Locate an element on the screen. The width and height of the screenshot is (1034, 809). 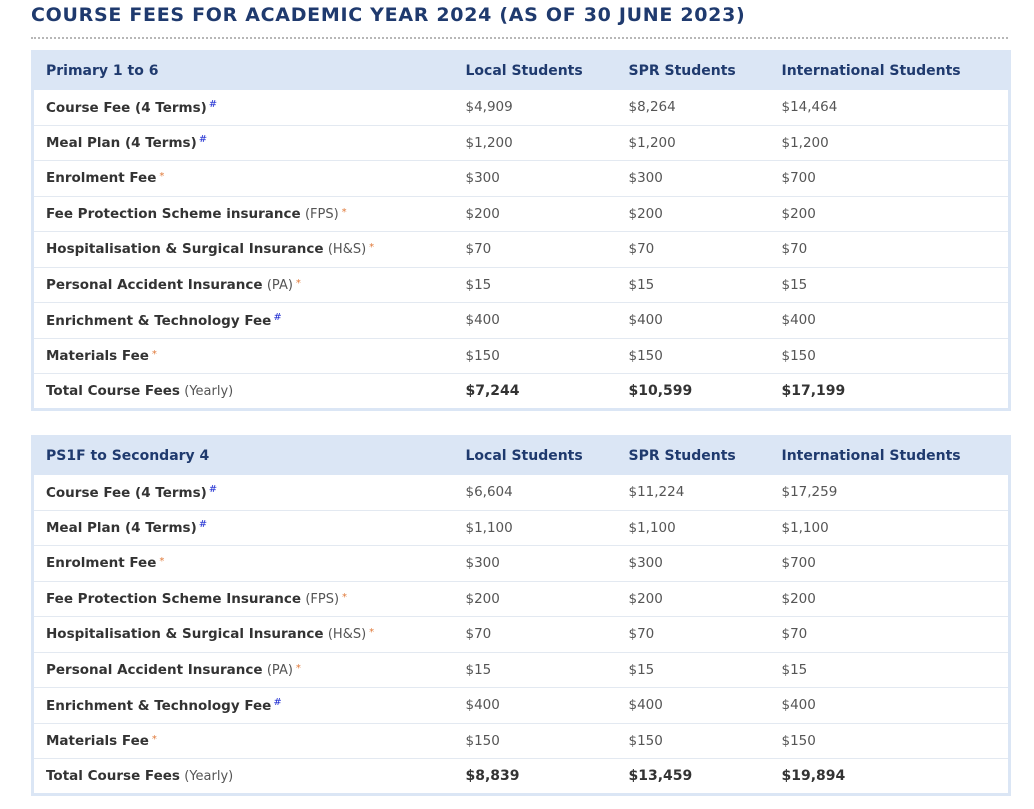
table-row: Enrolment Fee * $300 $300 $700 is located at coordinates (521, 178).